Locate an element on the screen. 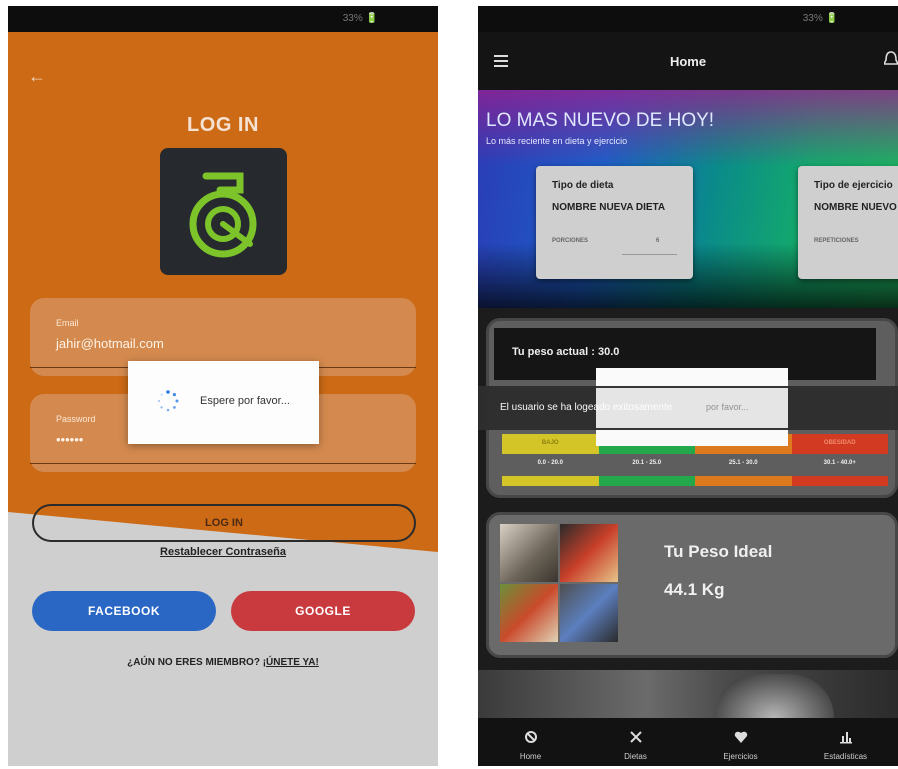 Image resolution: width=898 pixels, height=769 pixels. photo-food is located at coordinates (589, 553).